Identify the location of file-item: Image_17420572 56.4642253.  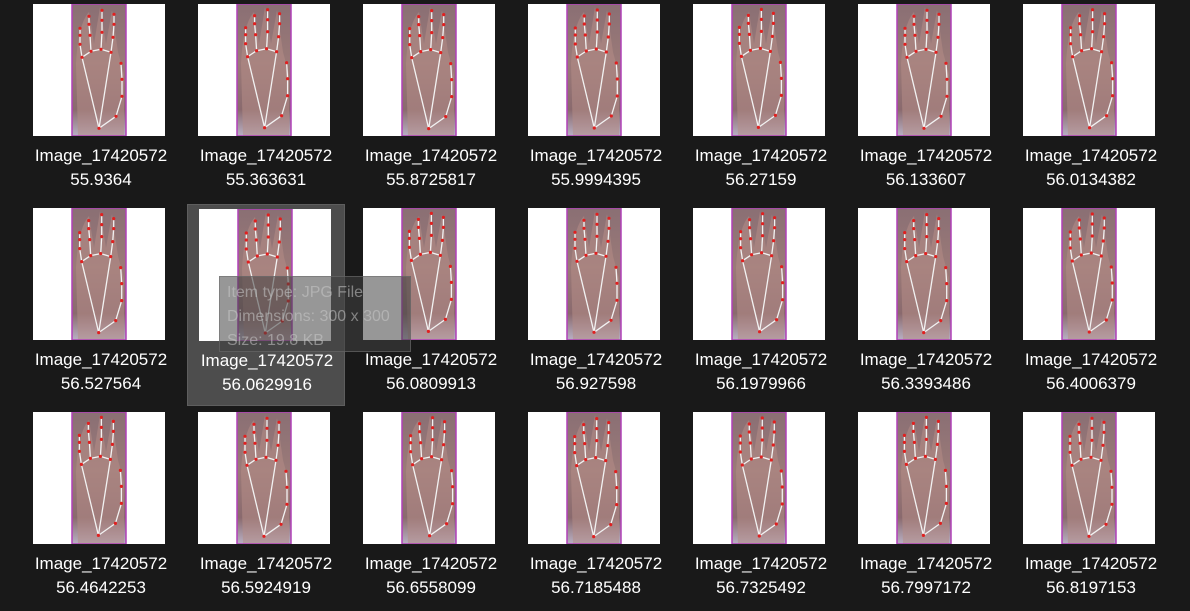
(101, 509).